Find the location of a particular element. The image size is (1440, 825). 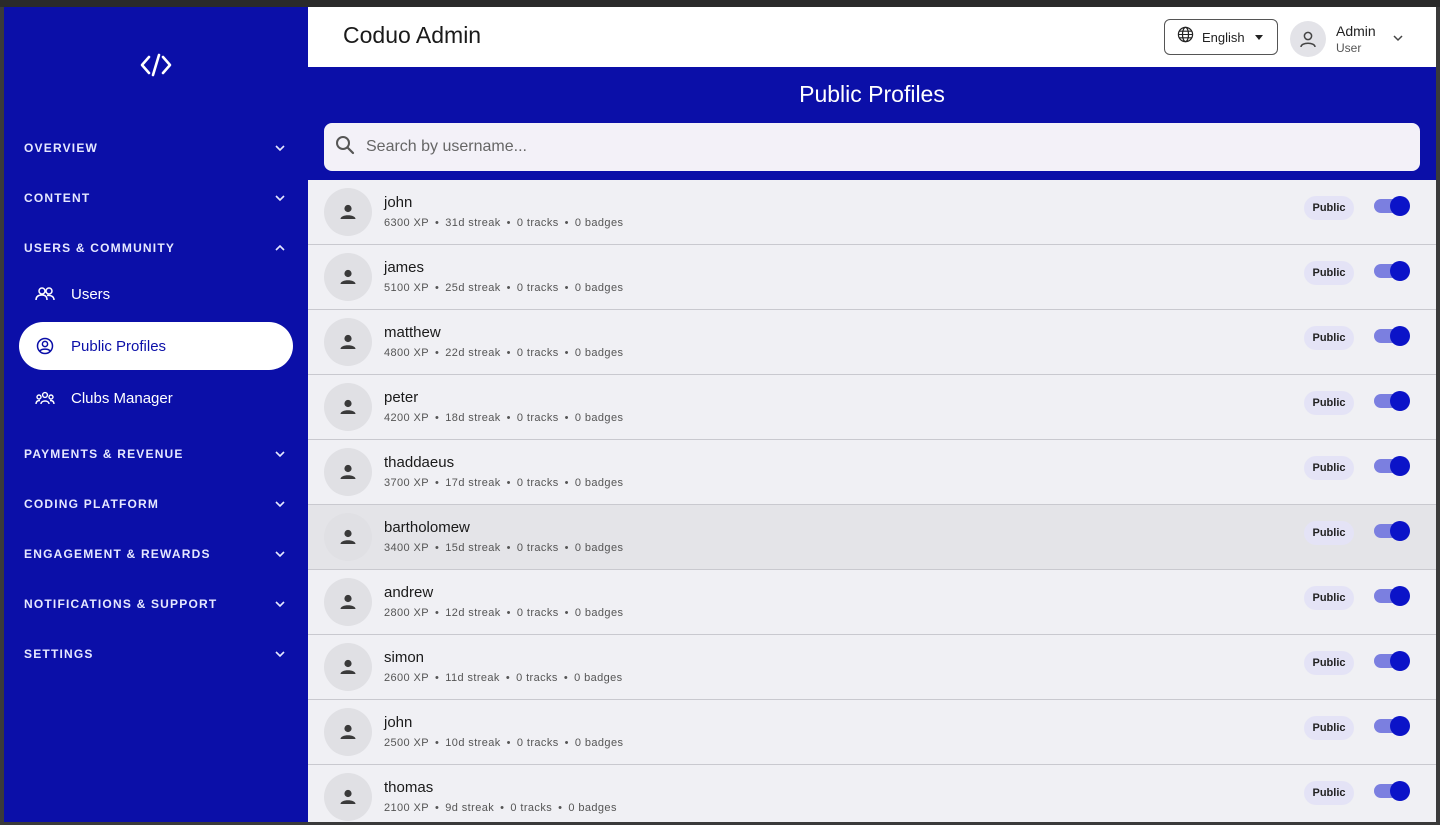

profile-streak: 18d streak is located at coordinates (473, 418).